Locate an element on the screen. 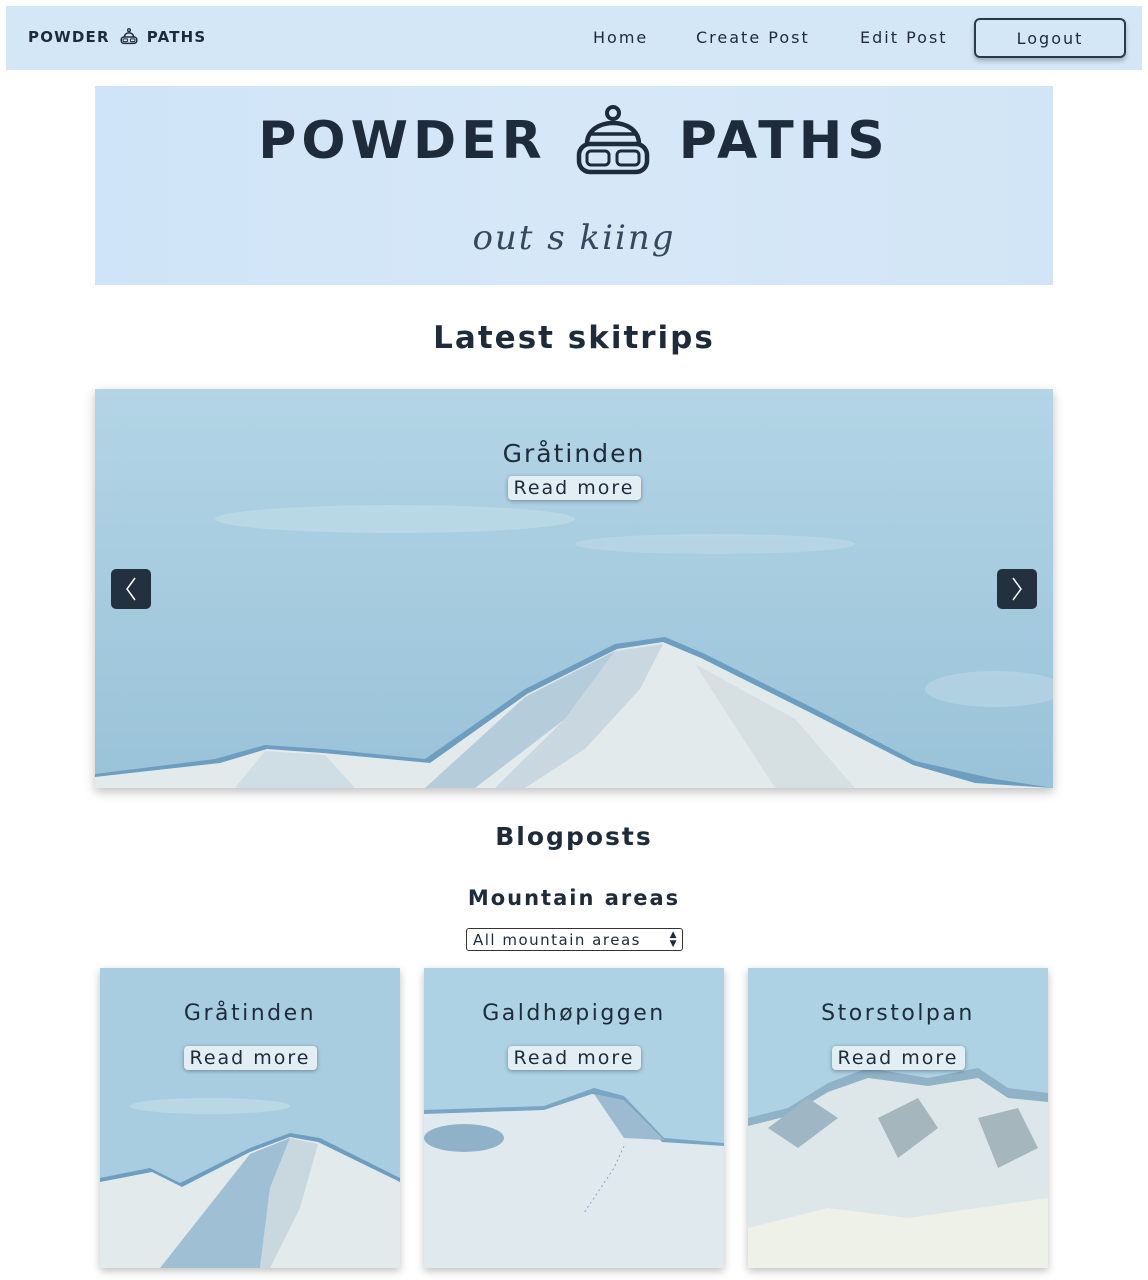  nav-home-link: Home is located at coordinates (620, 37).